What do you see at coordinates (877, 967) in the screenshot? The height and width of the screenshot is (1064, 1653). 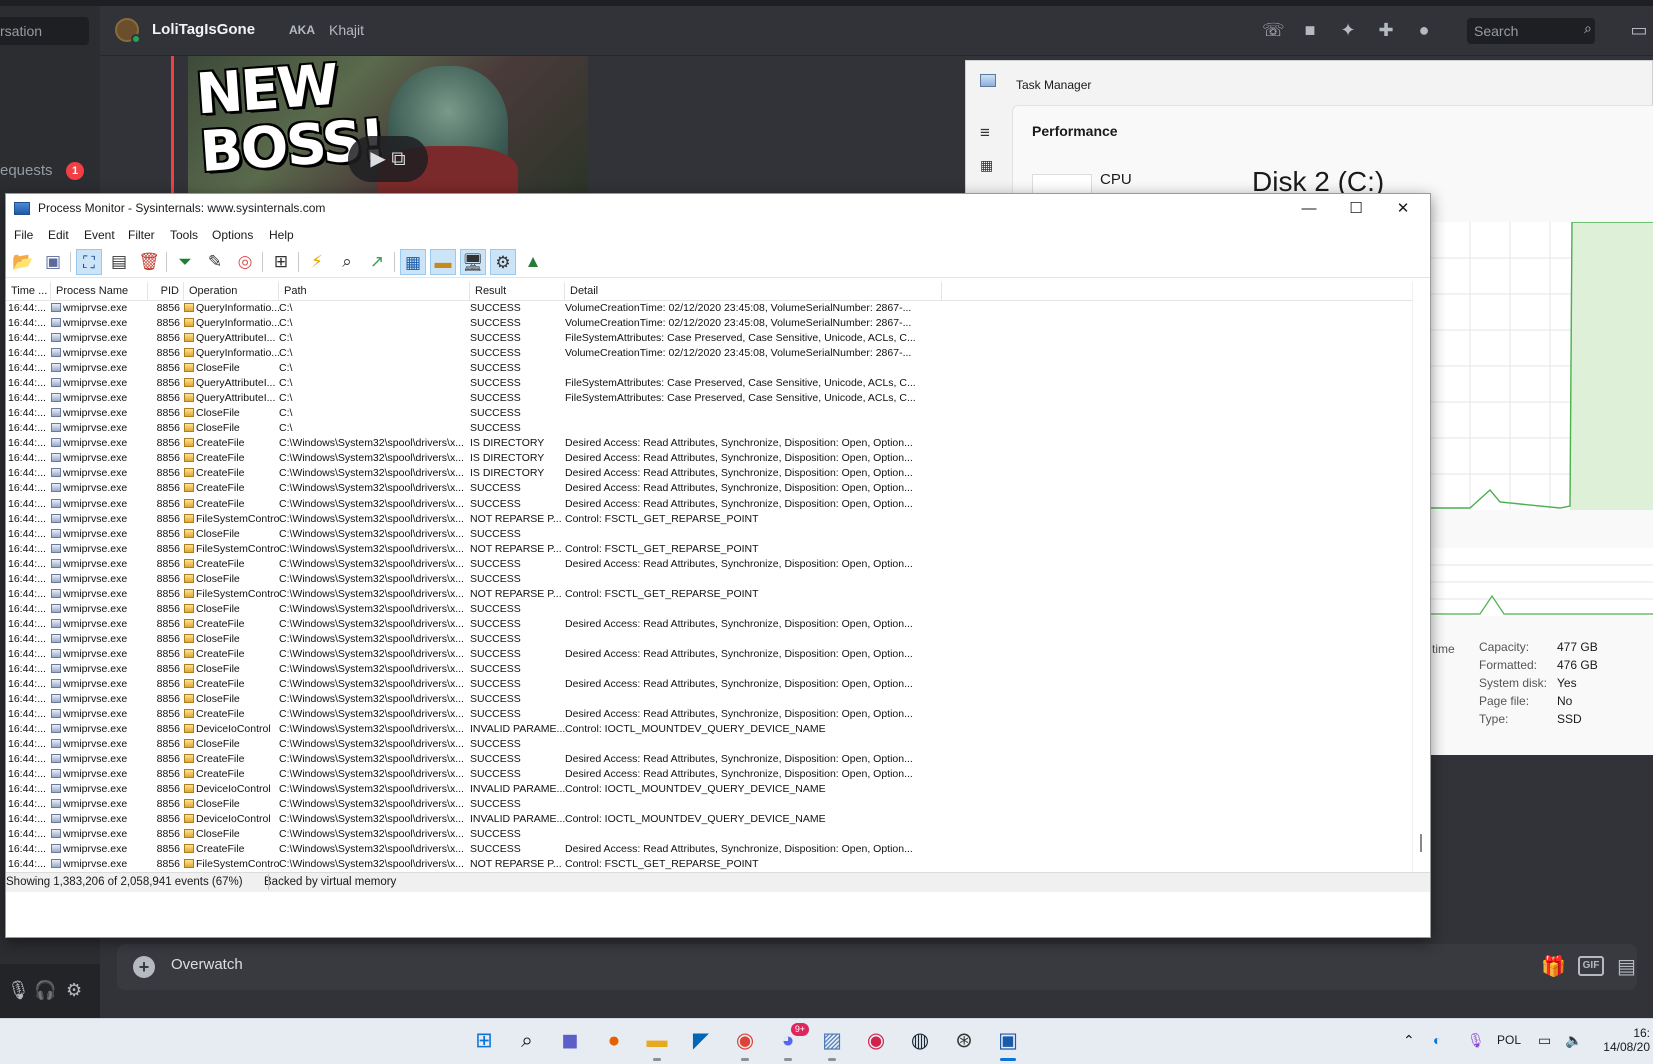 I see `message-input-bar` at bounding box center [877, 967].